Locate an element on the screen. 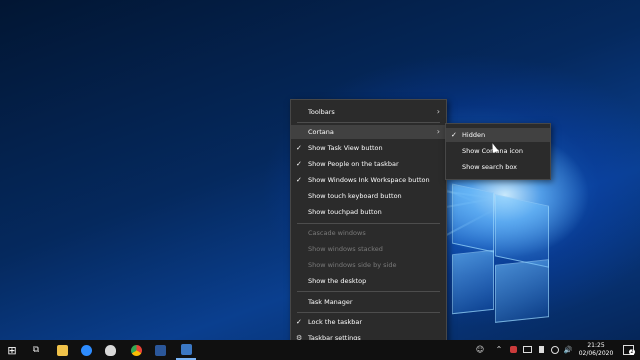  chrome-icon is located at coordinates (136, 350).